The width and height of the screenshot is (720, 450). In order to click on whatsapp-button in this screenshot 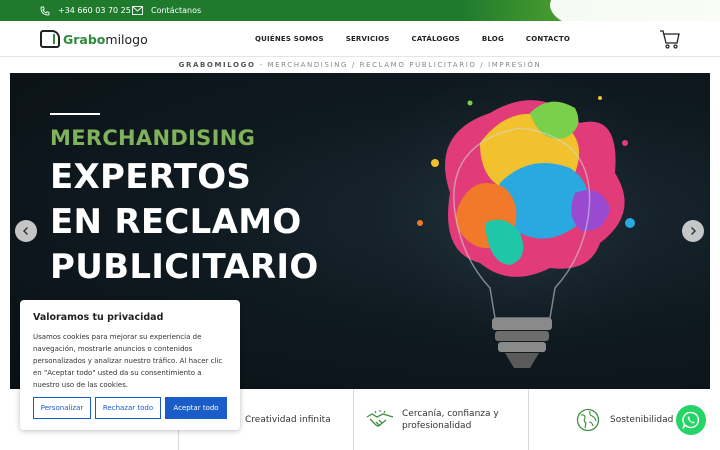, I will do `click(691, 420)`.